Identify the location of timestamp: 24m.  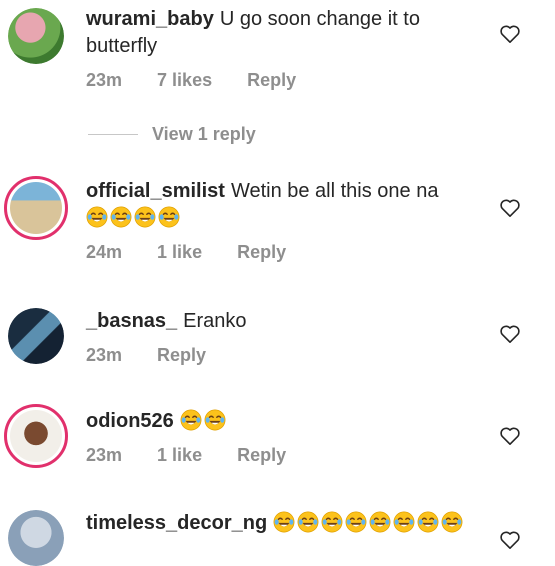
(104, 252).